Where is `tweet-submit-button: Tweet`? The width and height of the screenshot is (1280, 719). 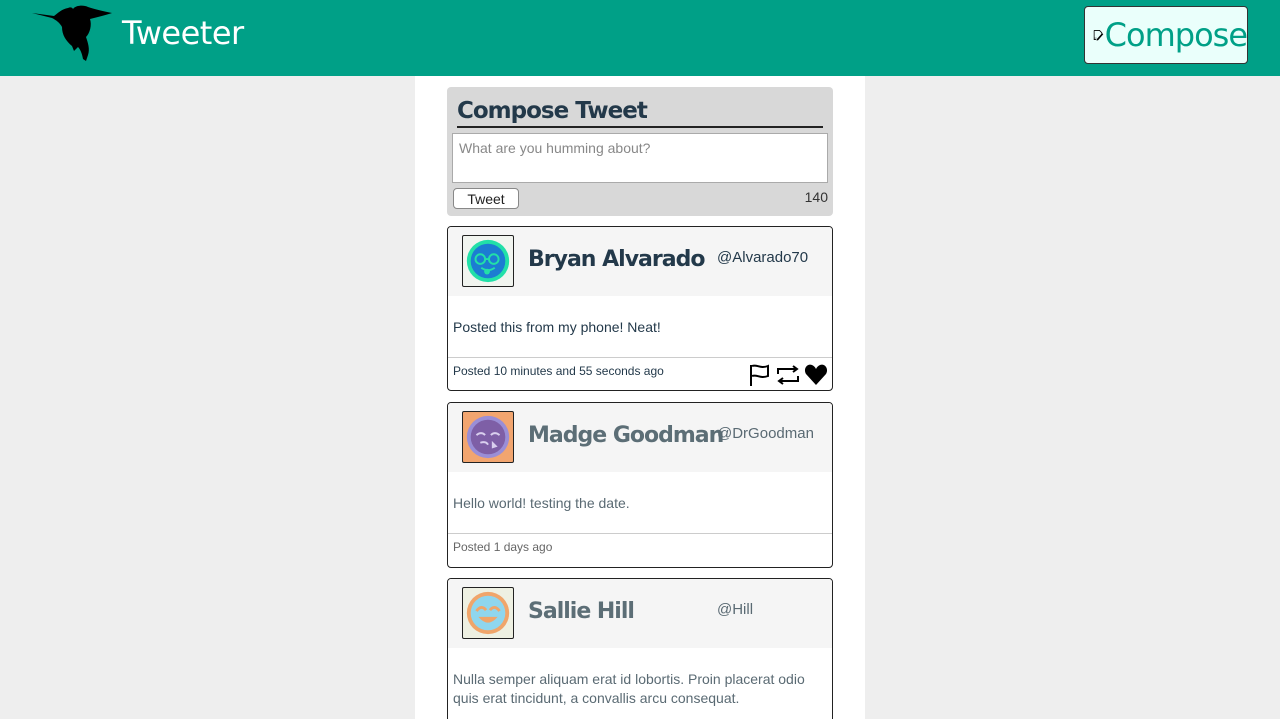 tweet-submit-button: Tweet is located at coordinates (486, 198).